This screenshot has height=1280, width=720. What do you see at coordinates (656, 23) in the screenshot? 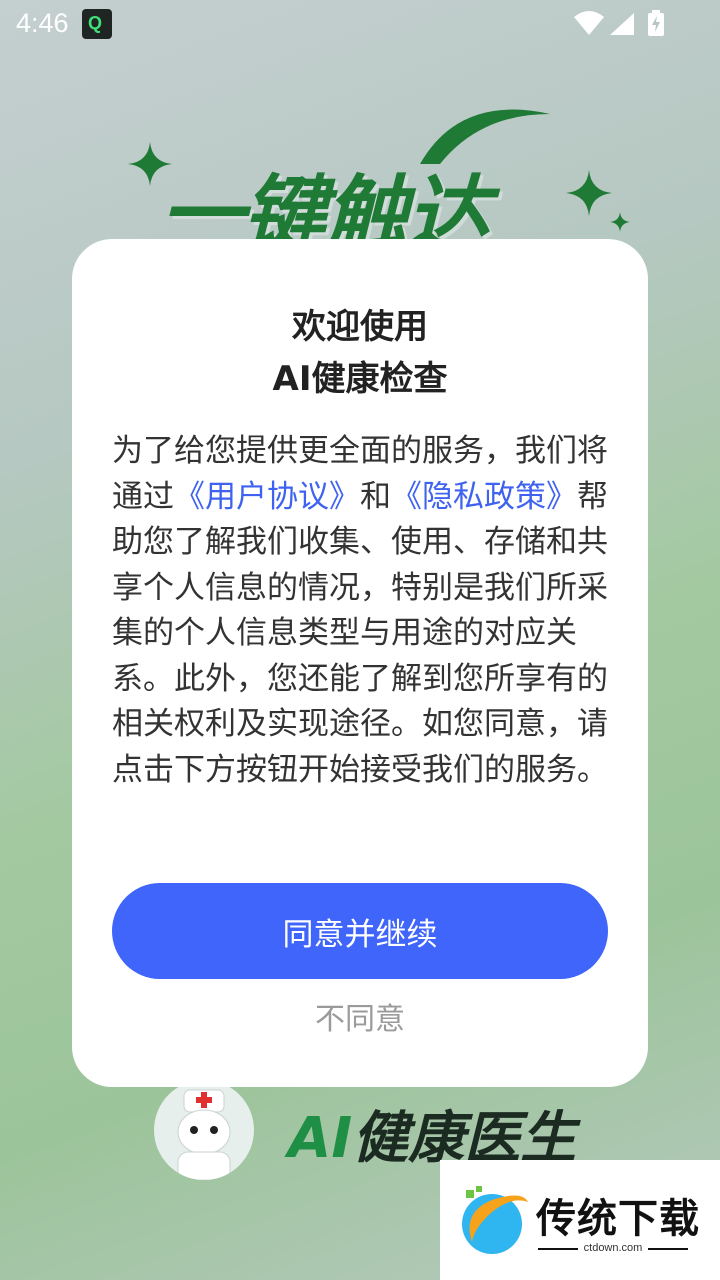
I see `battery-charging-icon` at bounding box center [656, 23].